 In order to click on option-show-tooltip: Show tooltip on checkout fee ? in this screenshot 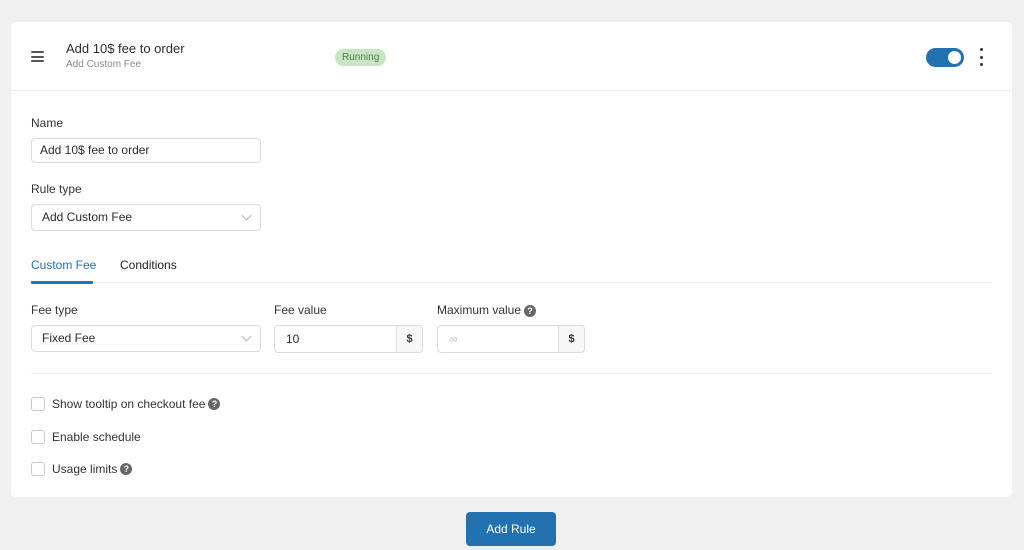, I will do `click(126, 404)`.